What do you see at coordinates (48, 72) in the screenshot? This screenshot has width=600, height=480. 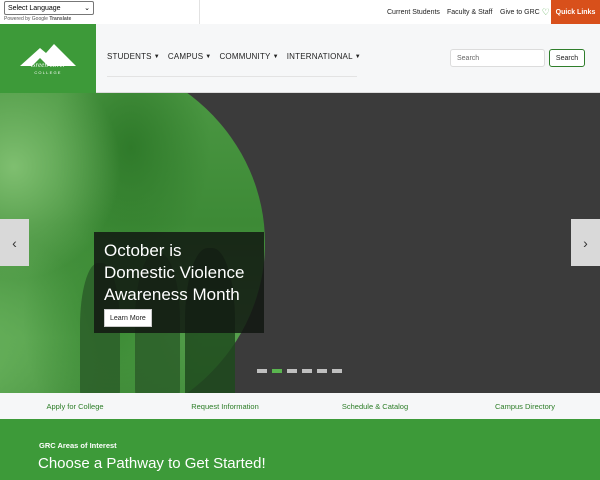 I see `logo-subtitle: COLLEGE` at bounding box center [48, 72].